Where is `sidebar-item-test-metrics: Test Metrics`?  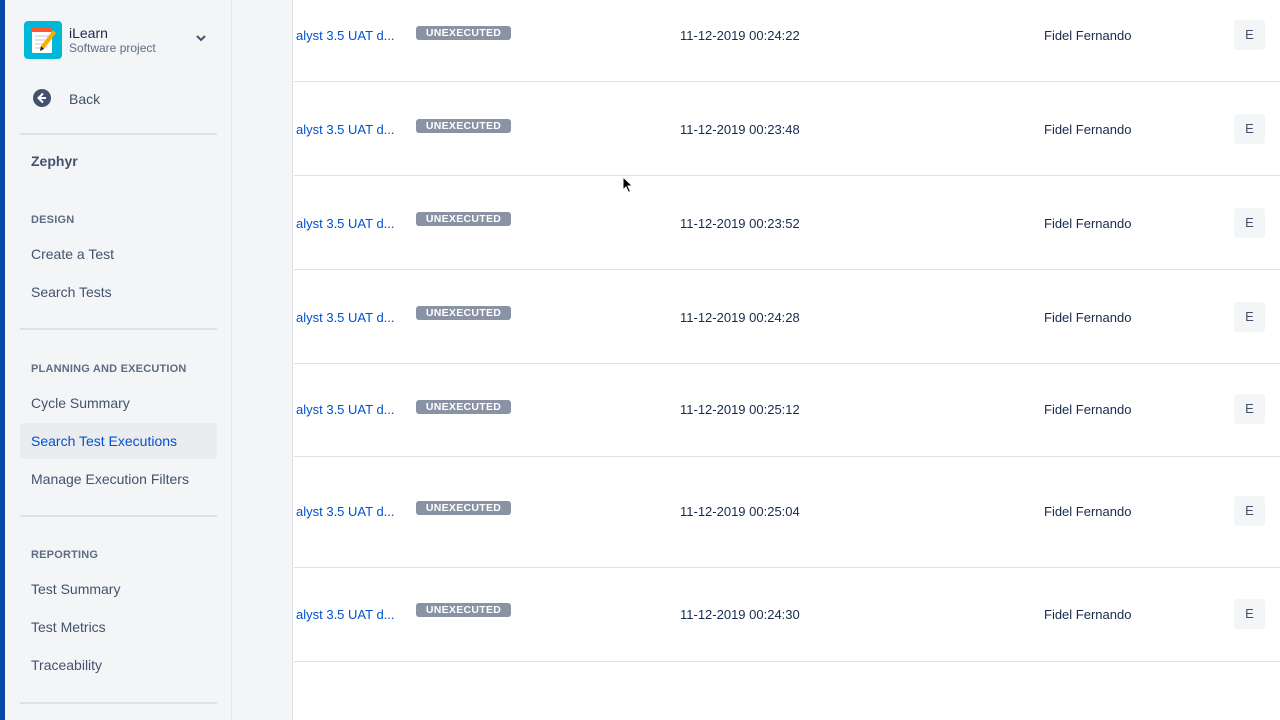 sidebar-item-test-metrics: Test Metrics is located at coordinates (118, 627).